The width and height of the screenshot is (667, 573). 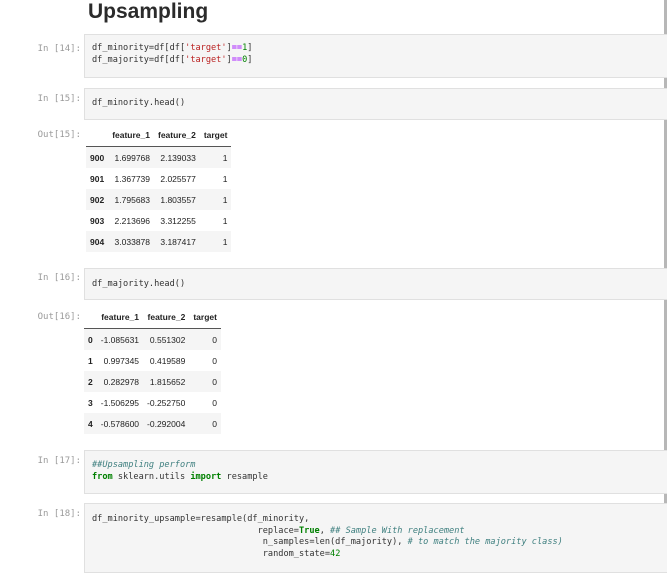 I want to click on table-row: 902 1.795683 1.803557 1, so click(x=159, y=199).